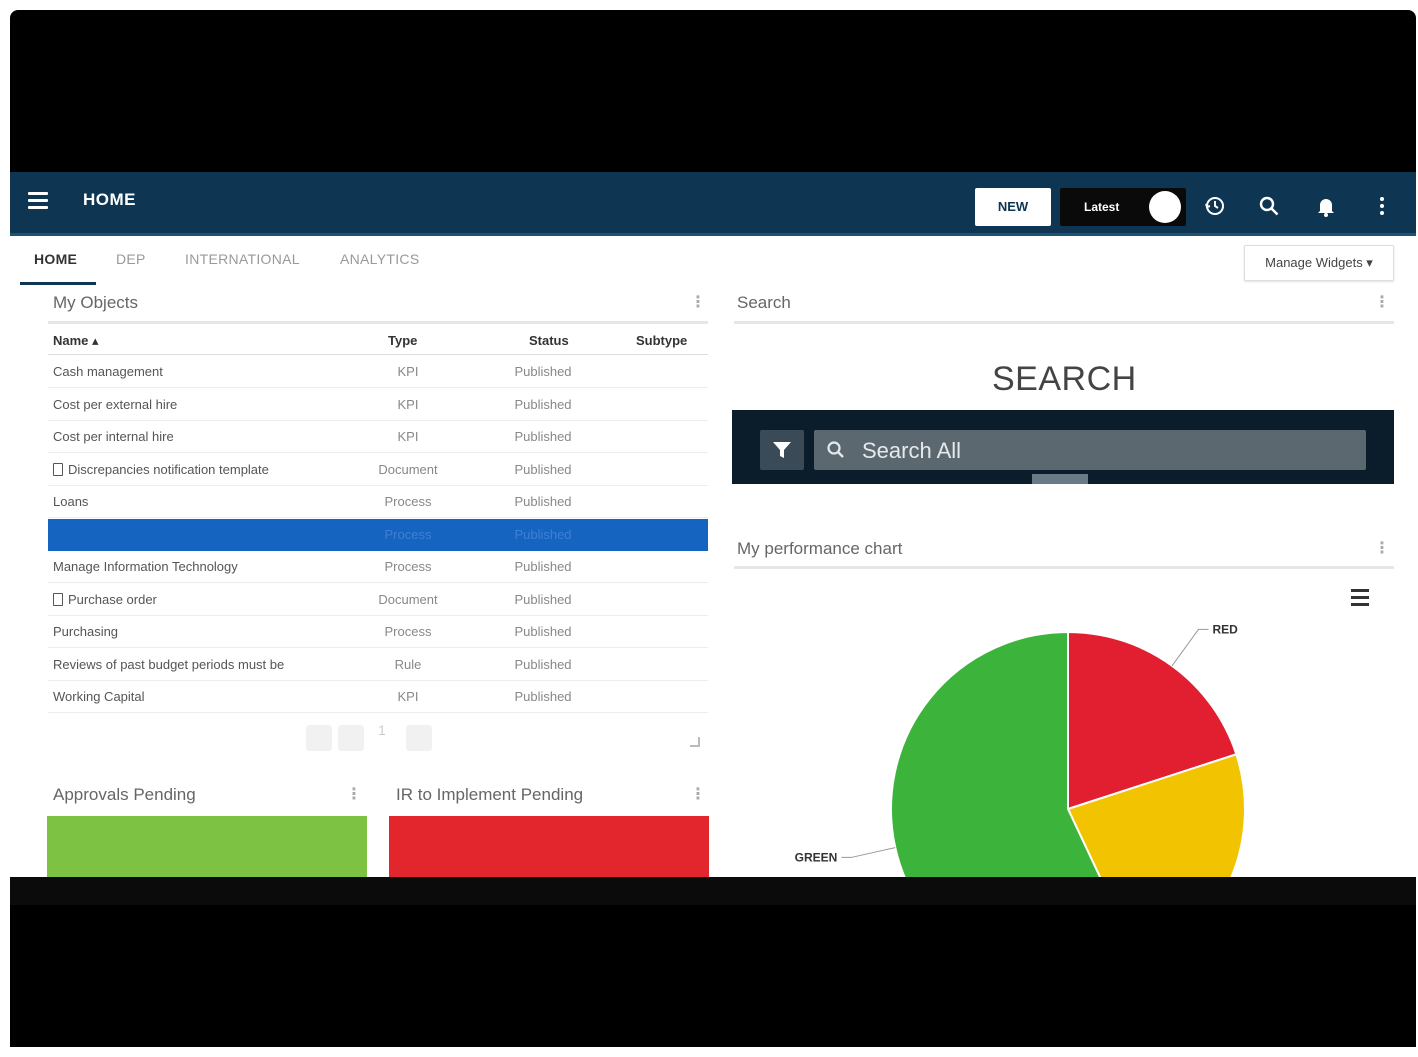  I want to click on table-row: Working Capital KPI Published, so click(378, 697).